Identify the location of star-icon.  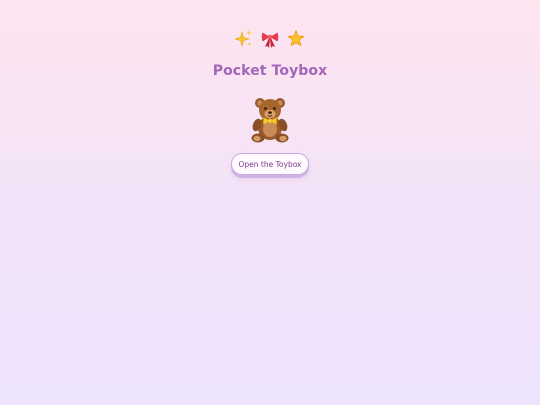
(296, 39).